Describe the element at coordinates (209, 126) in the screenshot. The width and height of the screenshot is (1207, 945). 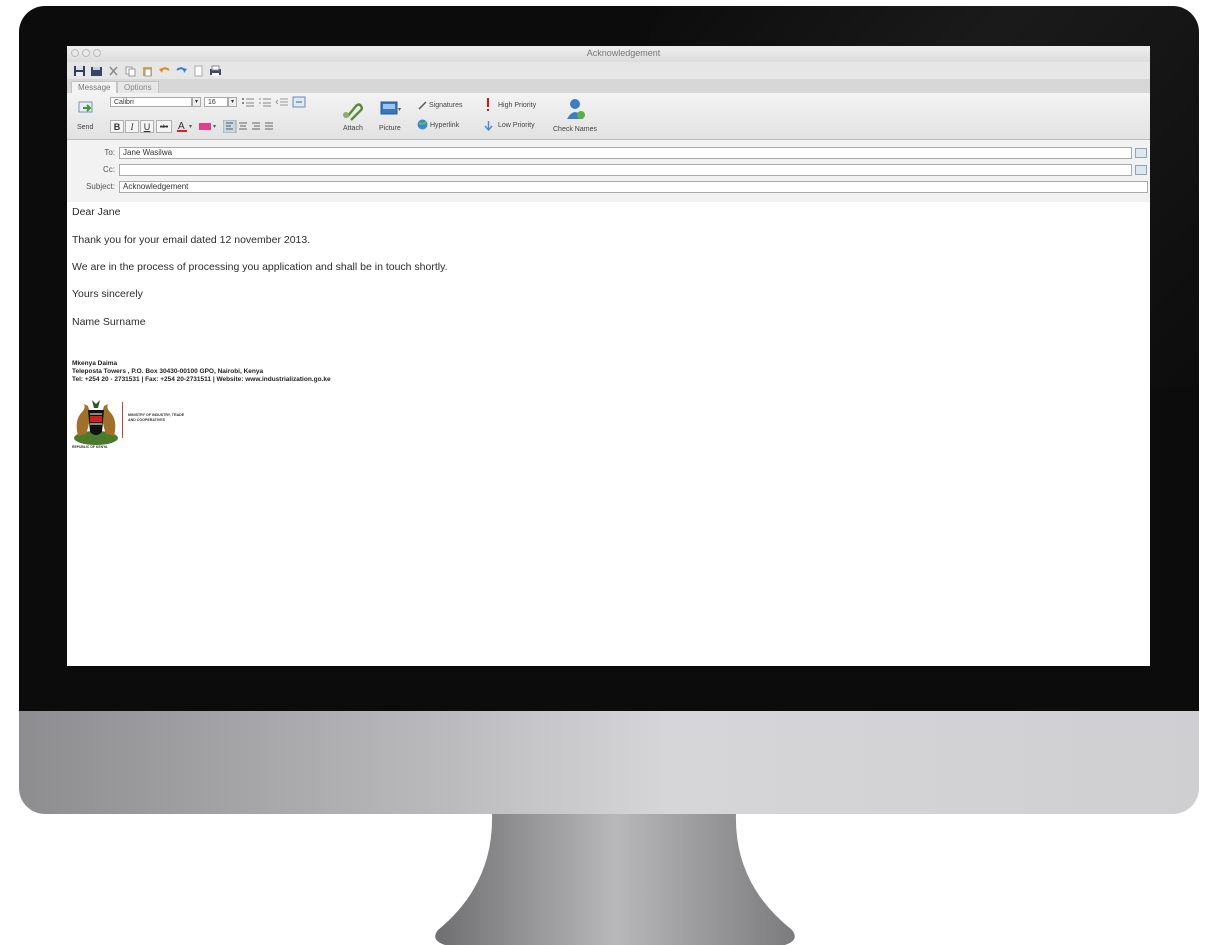
I see `highlight-color-icon: ▾` at that location.